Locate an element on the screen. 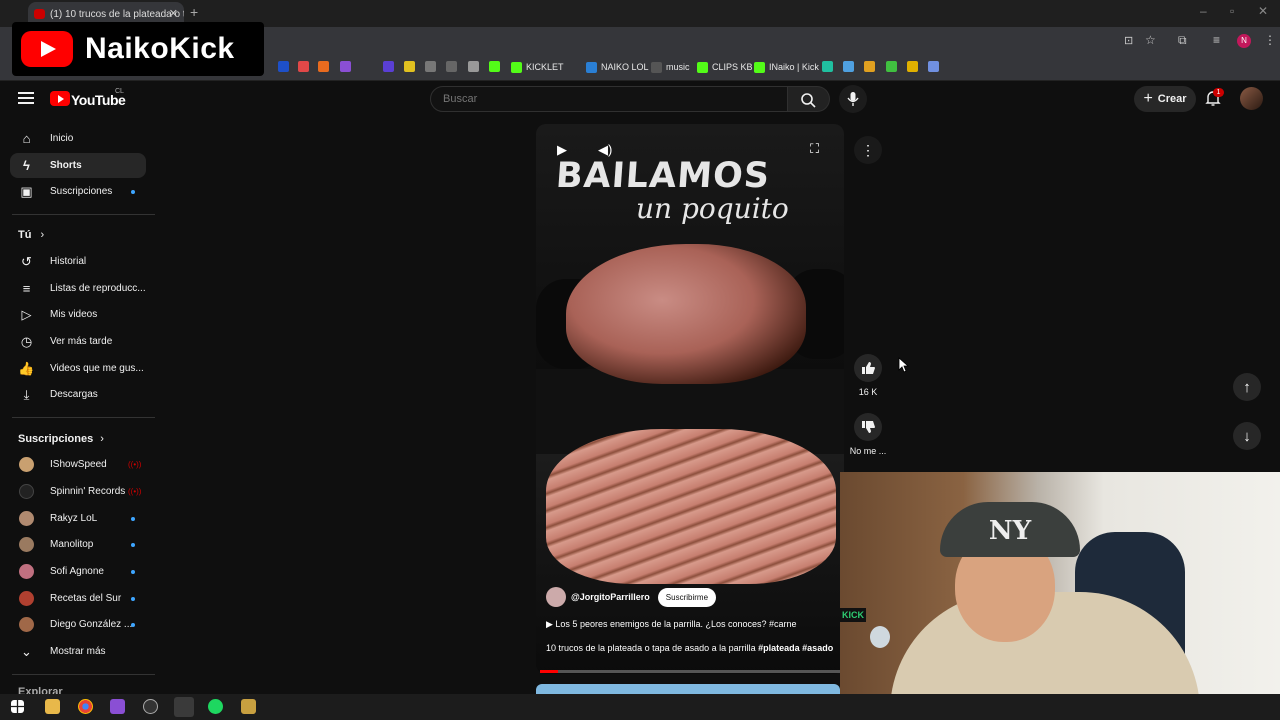  obs-icon is located at coordinates (150, 706).